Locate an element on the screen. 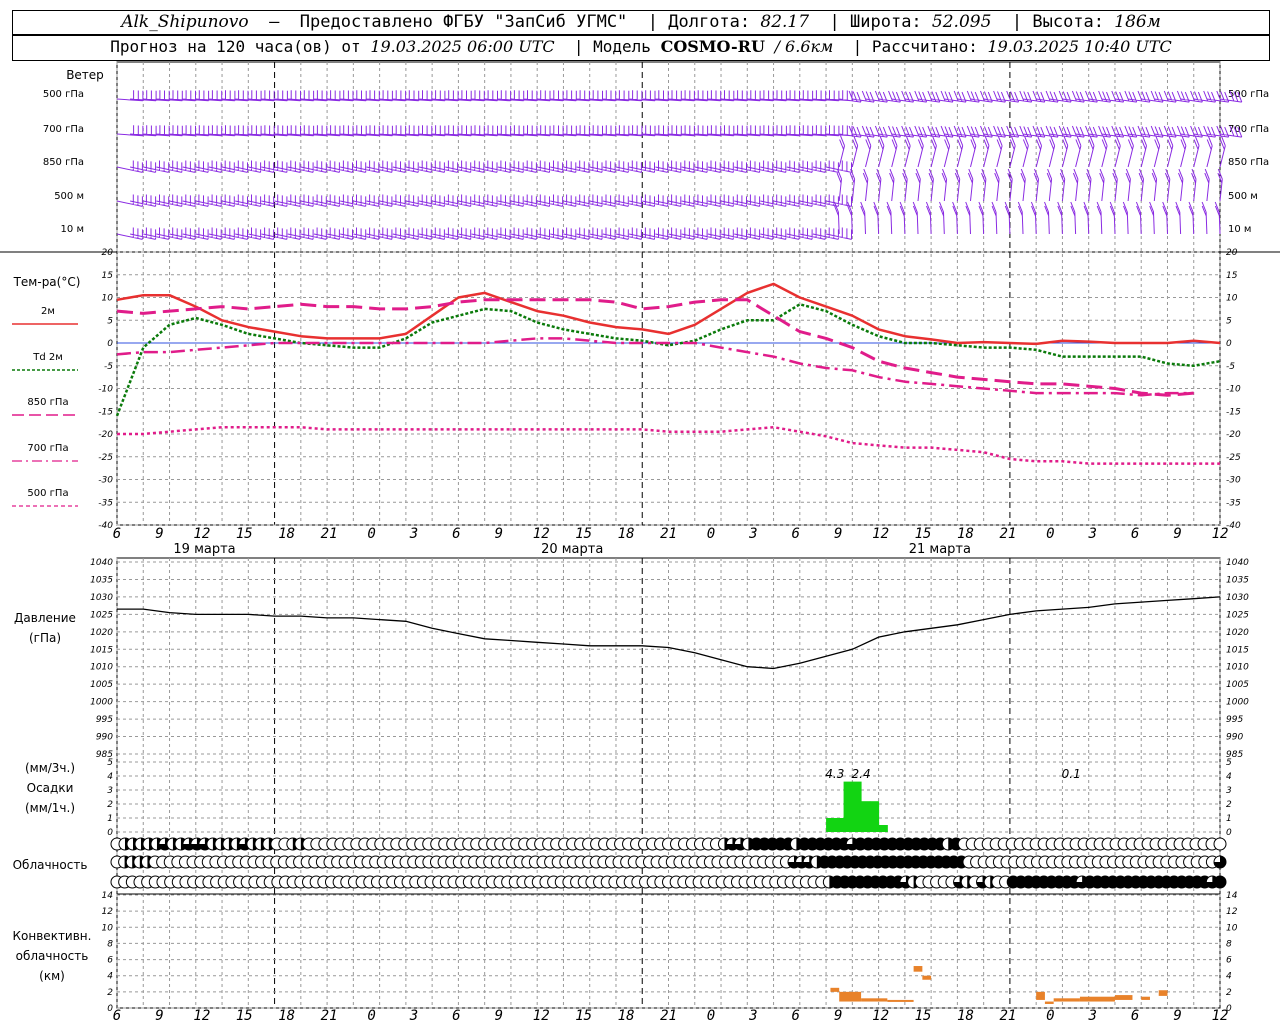 This screenshot has width=1280, height=1024. pressure-tick-label: 995 is located at coordinates (1234, 720).